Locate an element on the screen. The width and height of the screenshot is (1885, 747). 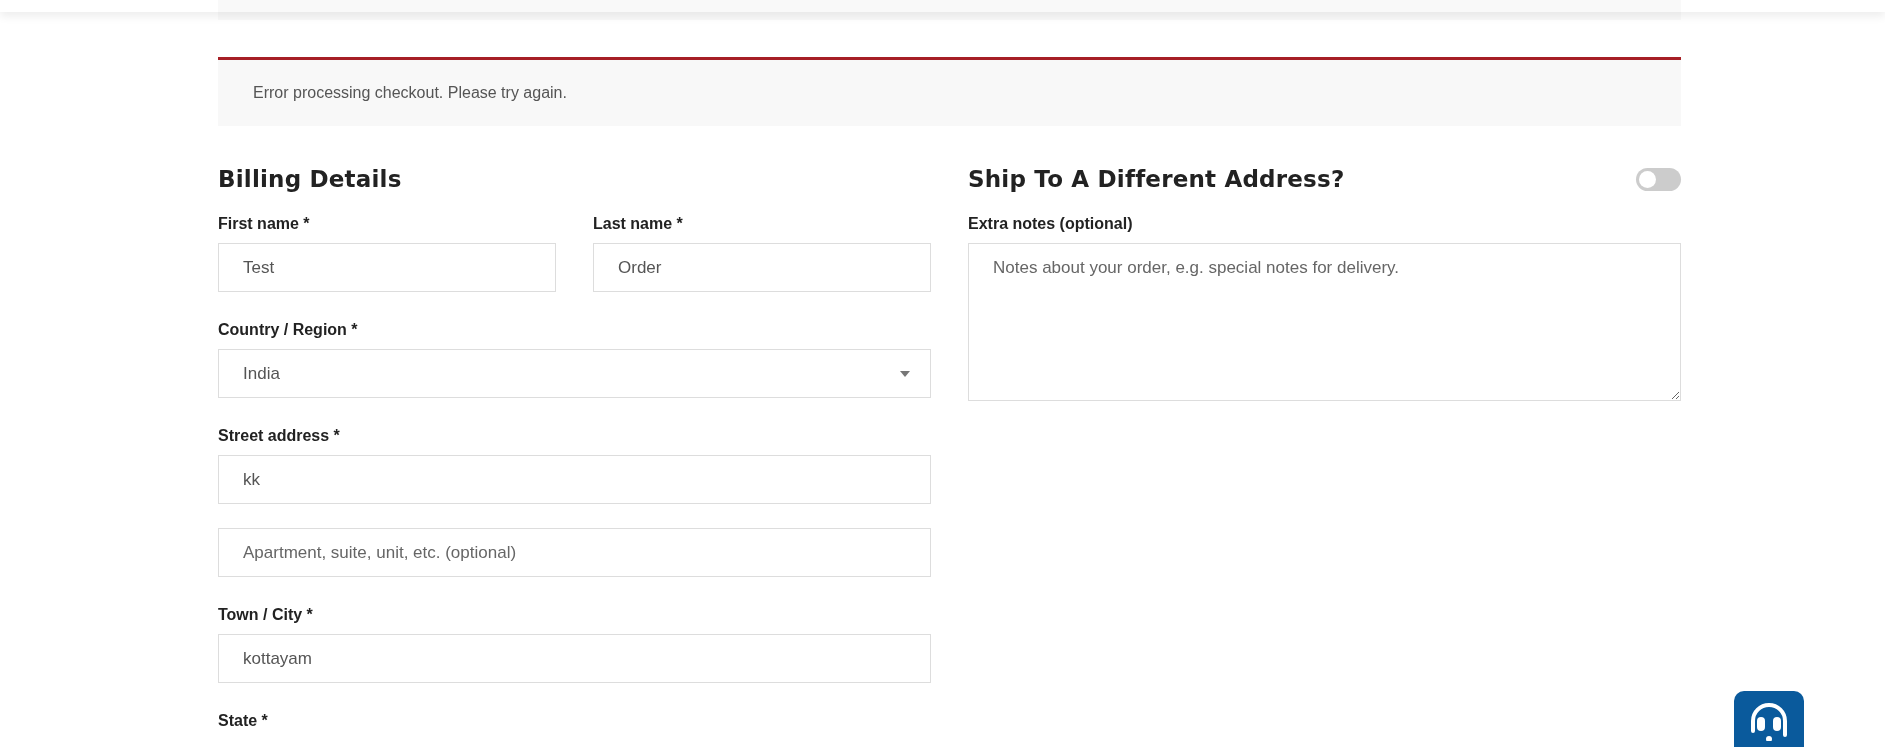
caret-icon is located at coordinates (905, 373).